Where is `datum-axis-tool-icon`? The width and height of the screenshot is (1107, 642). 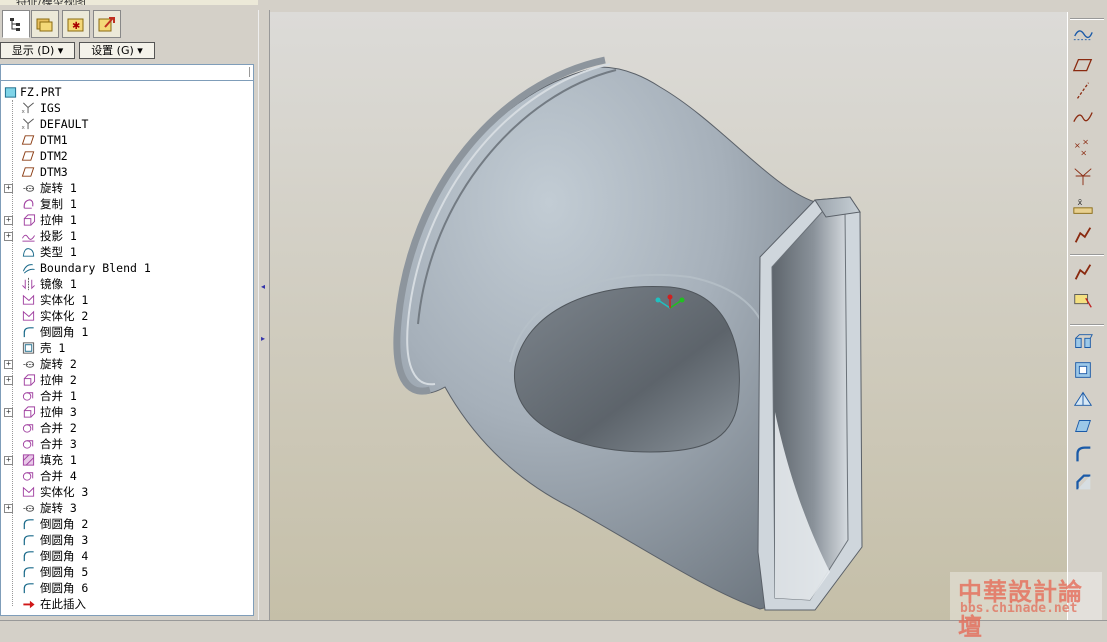 datum-axis-tool-icon is located at coordinates (1083, 90).